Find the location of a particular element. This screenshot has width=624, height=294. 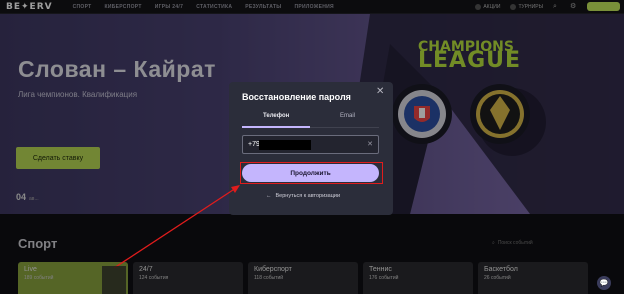

arrow-left-icon: ← is located at coordinates (269, 196).